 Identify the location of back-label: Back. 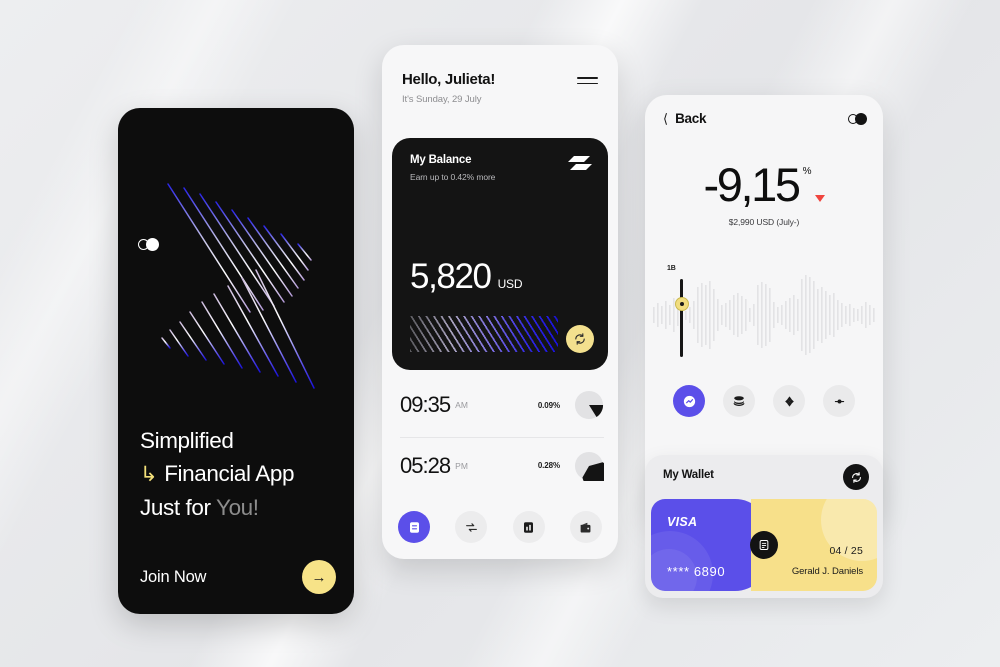
(691, 118).